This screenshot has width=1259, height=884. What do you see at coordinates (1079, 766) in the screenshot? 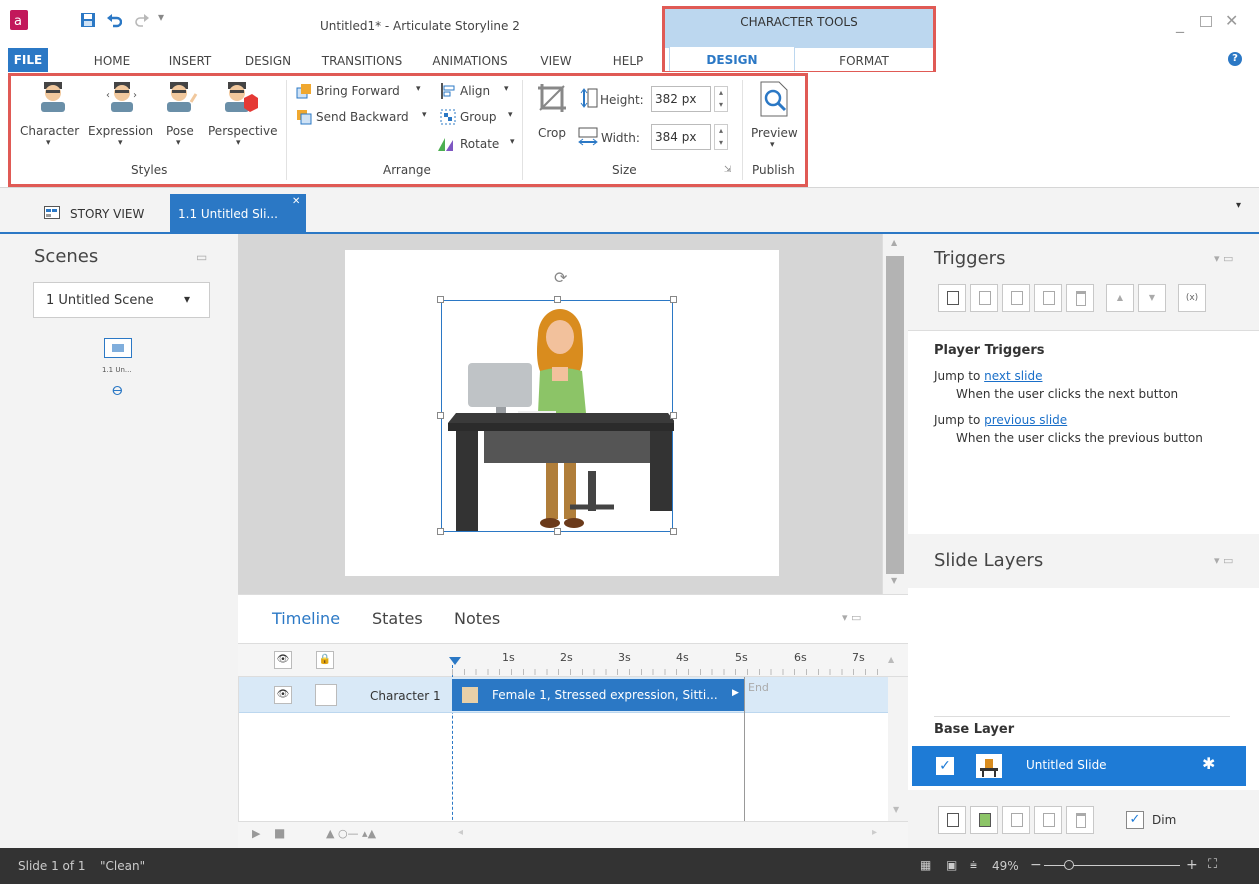
I see `base-layer-row: ✓ Untitled Slide ✱` at bounding box center [1079, 766].